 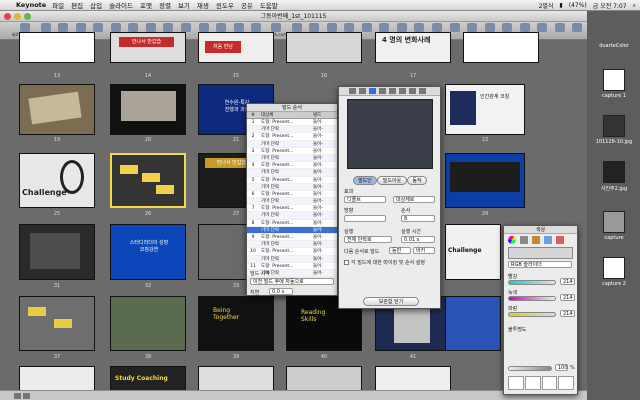 I want to click on opacity-slider, so click(x=530, y=368).